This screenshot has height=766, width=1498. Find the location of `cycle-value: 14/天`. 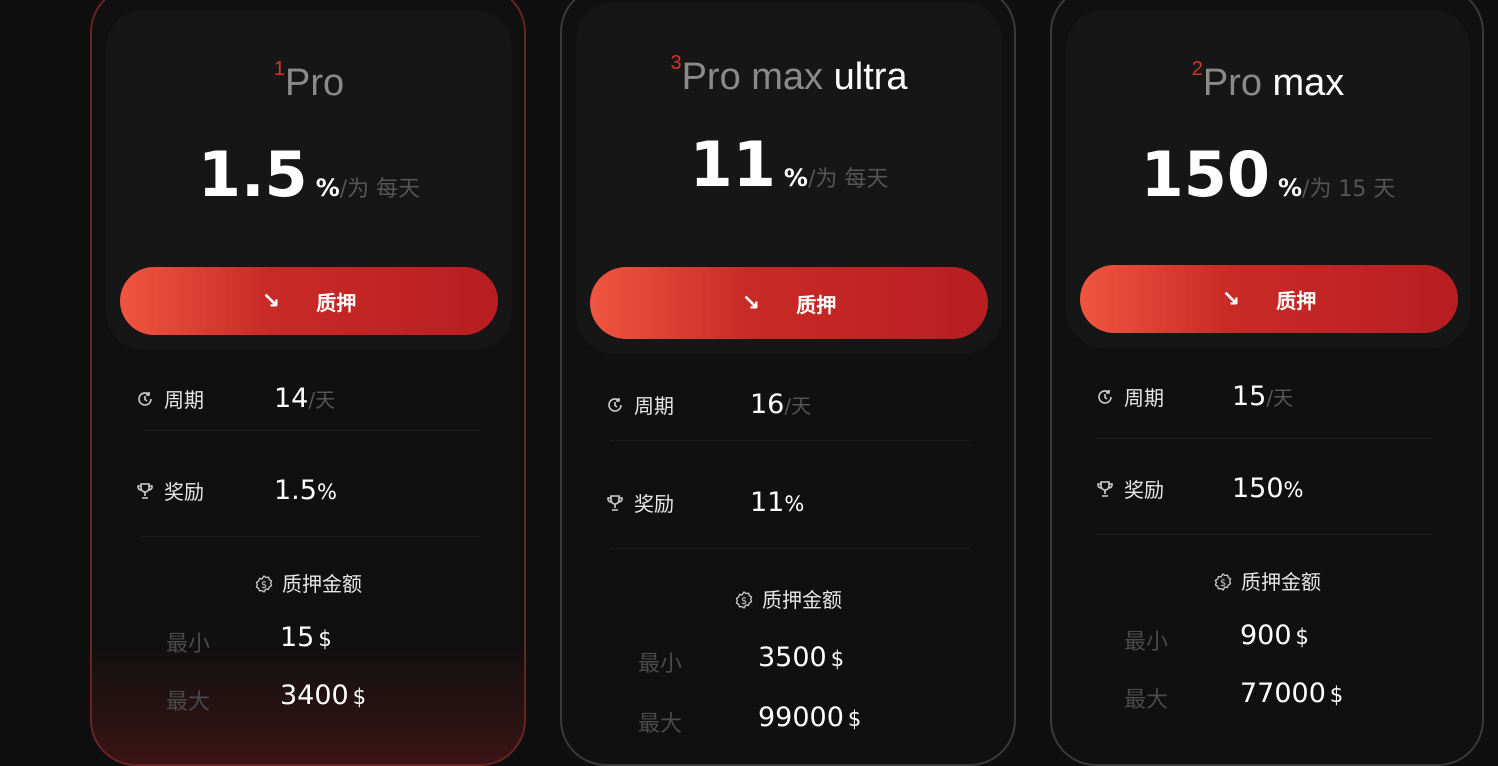

cycle-value: 14/天 is located at coordinates (304, 398).